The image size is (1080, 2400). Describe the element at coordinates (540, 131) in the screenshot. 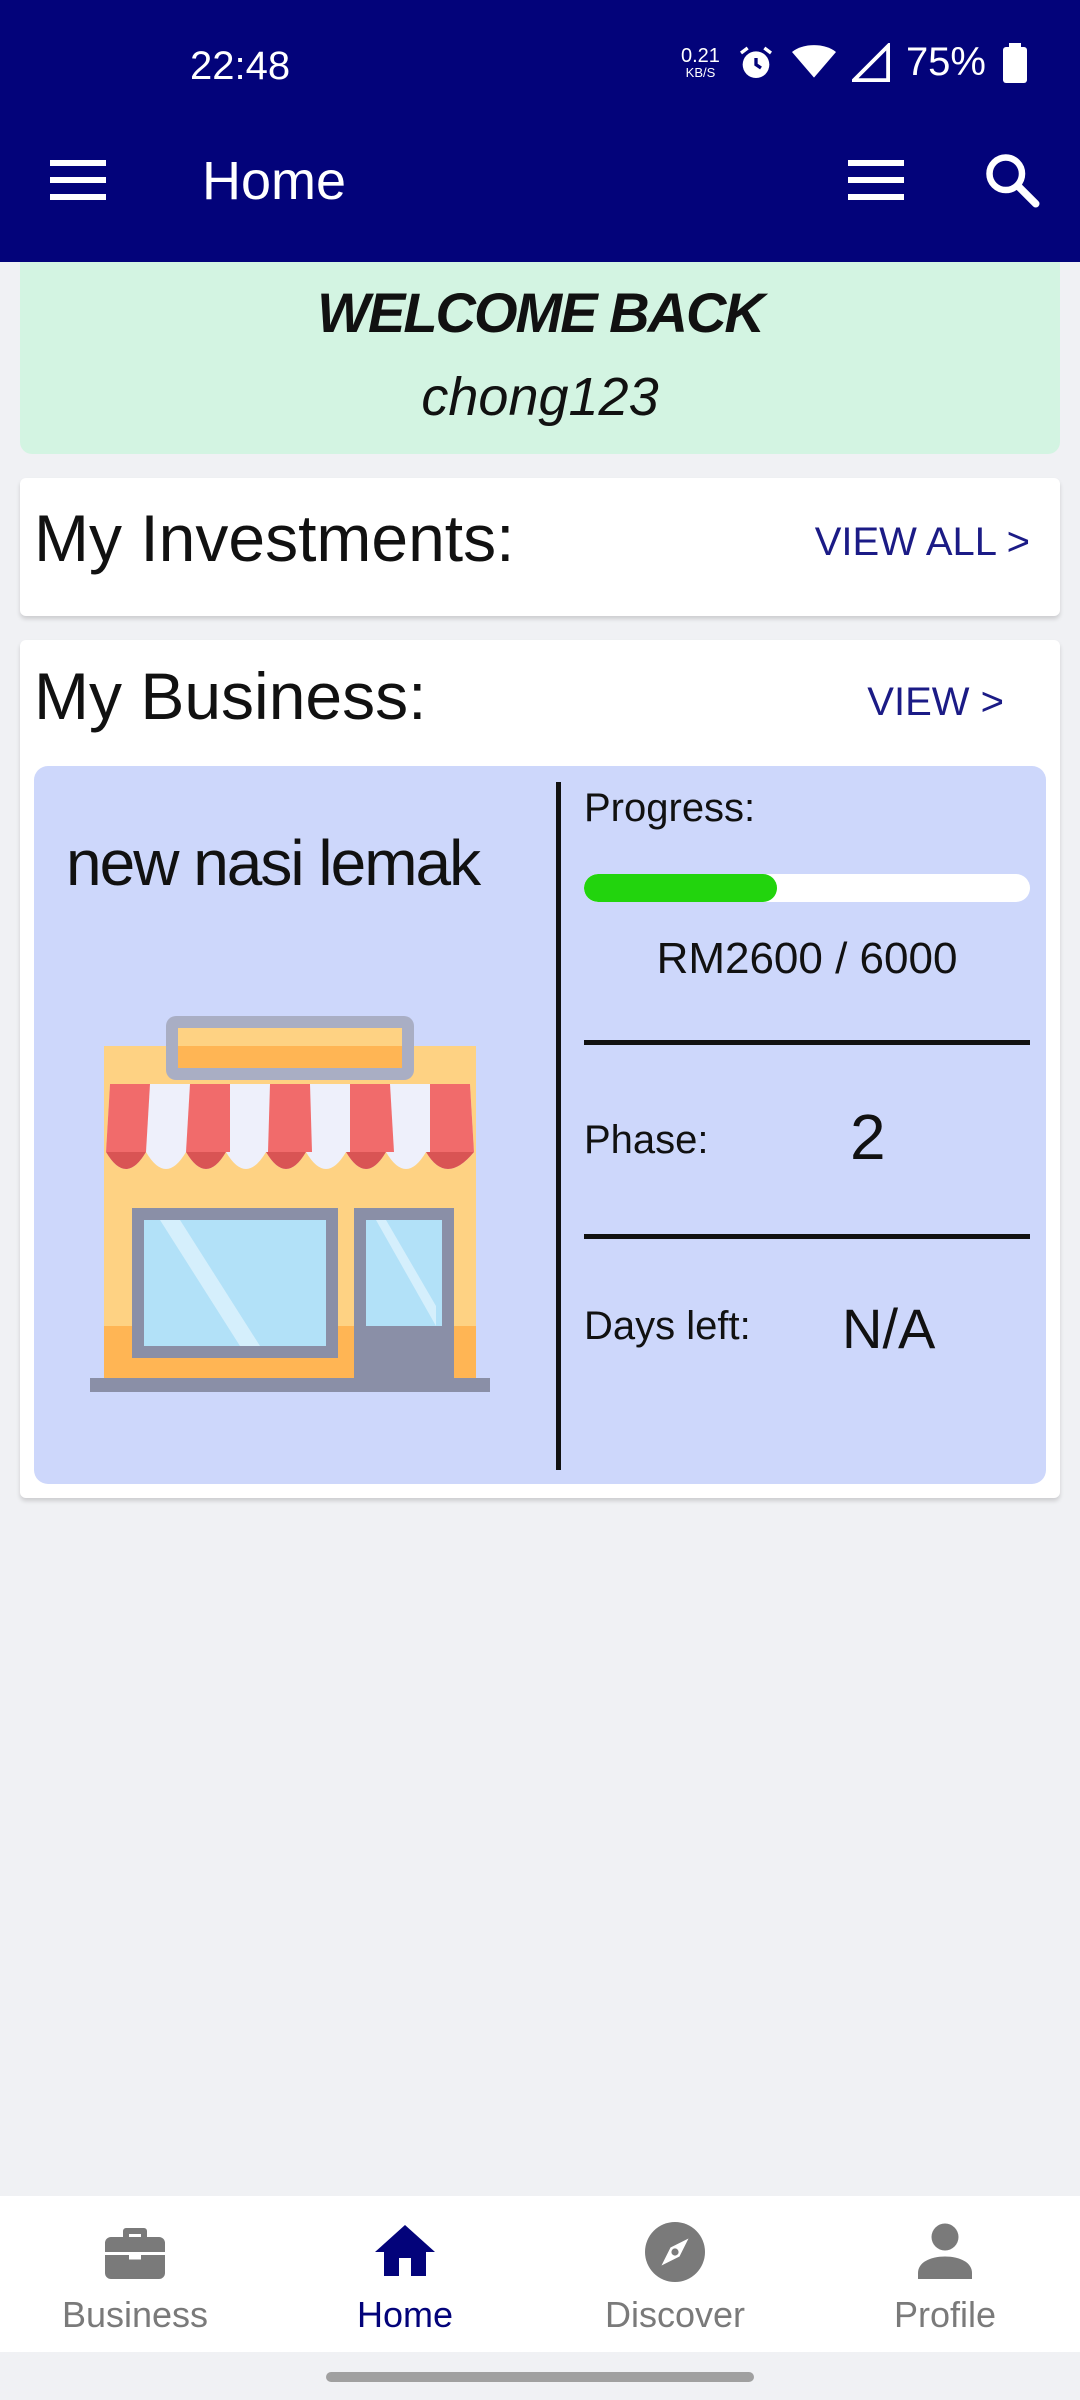

I see `app-bar: 22:48 0.21 KB/S 75% Home` at that location.